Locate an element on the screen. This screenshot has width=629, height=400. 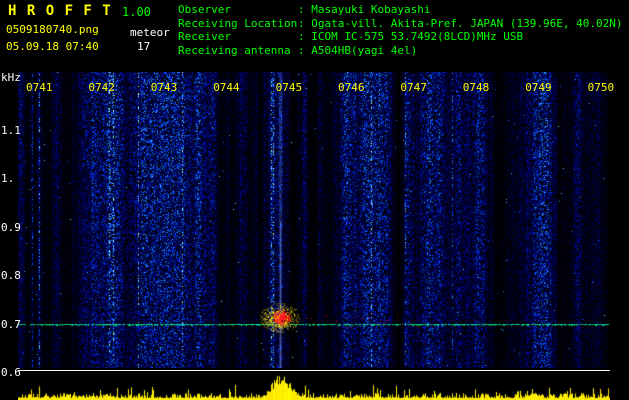
info-label: Receiver is located at coordinates (204, 36).